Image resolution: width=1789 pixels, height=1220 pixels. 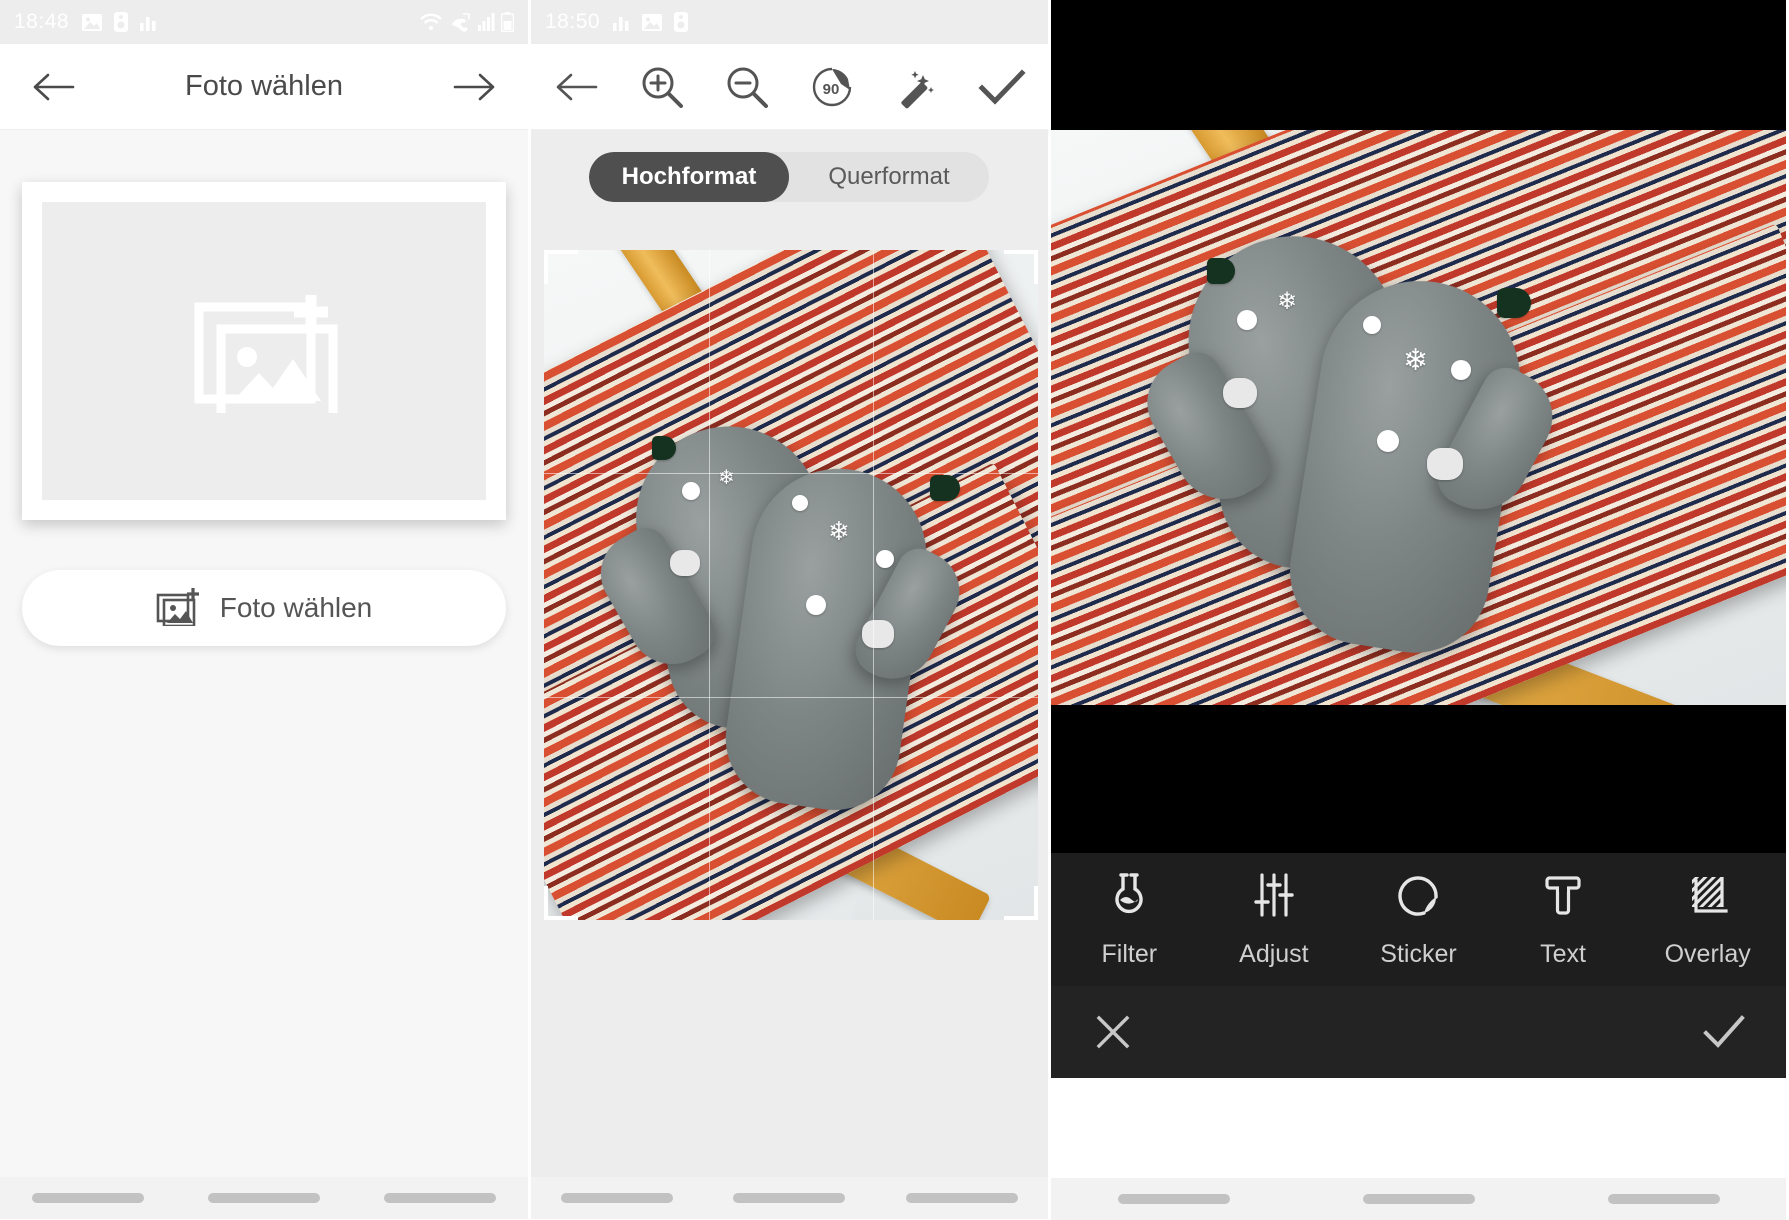 What do you see at coordinates (1418, 779) in the screenshot?
I see `editor-letterbox-bottom` at bounding box center [1418, 779].